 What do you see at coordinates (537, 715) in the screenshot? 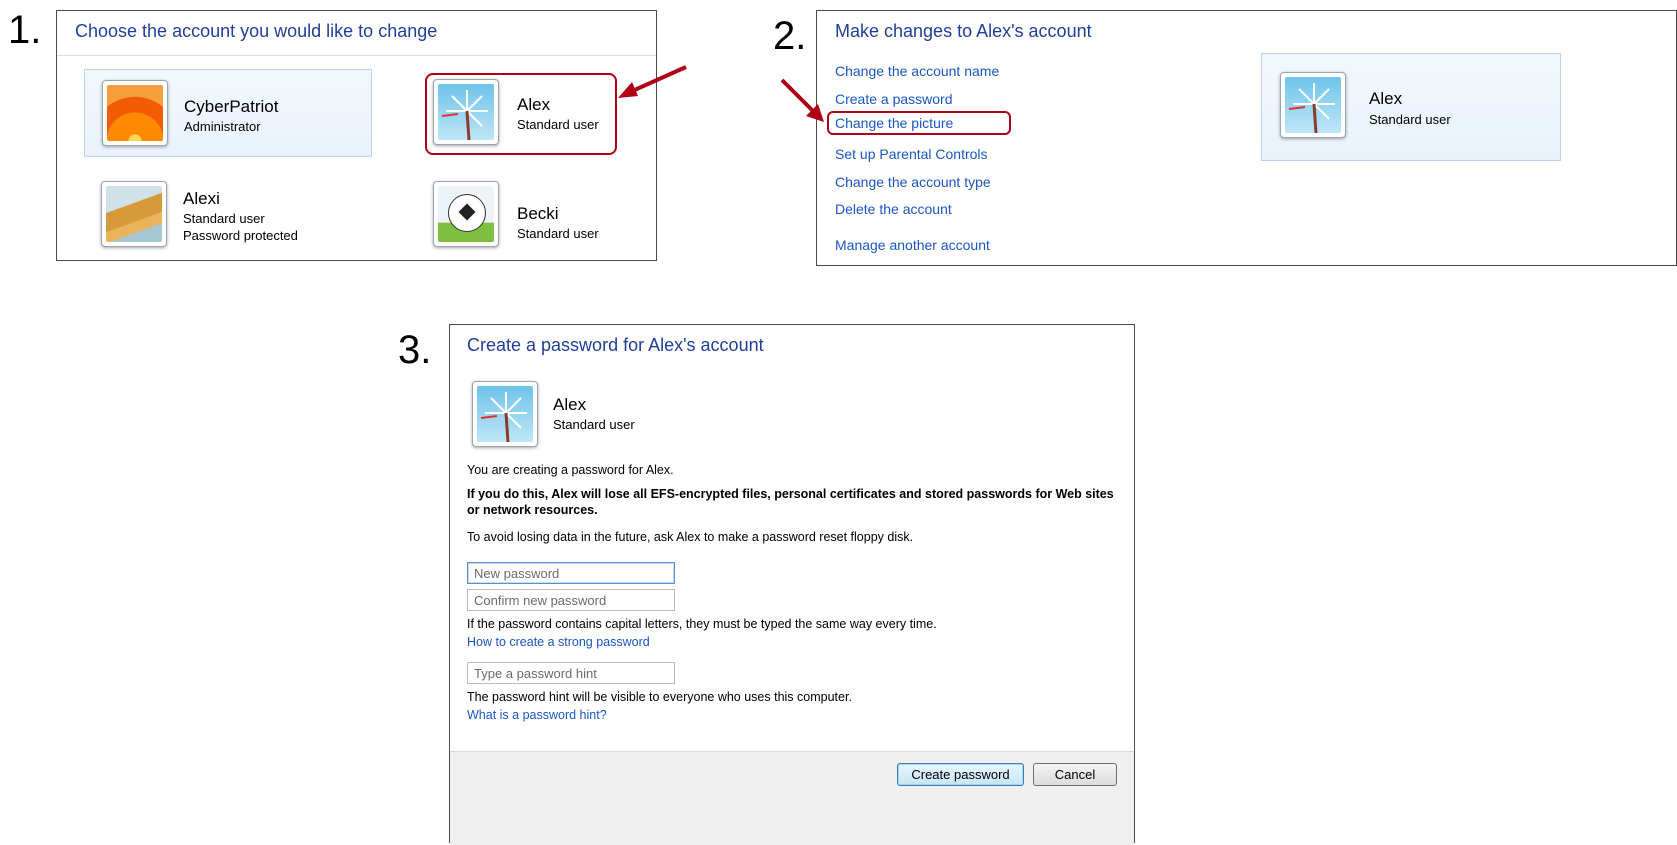
I see `password-hint-help-link: What is a password hint?` at bounding box center [537, 715].